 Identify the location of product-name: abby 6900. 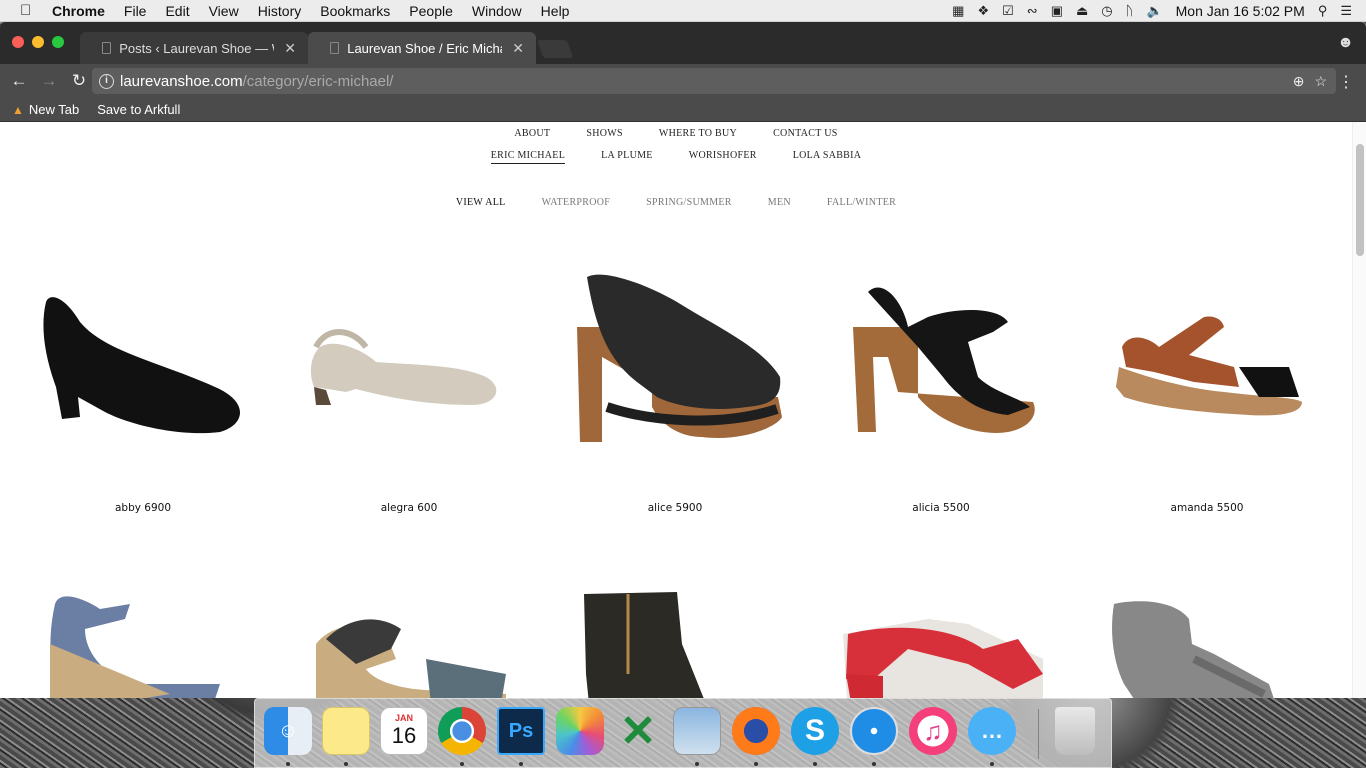
(143, 508).